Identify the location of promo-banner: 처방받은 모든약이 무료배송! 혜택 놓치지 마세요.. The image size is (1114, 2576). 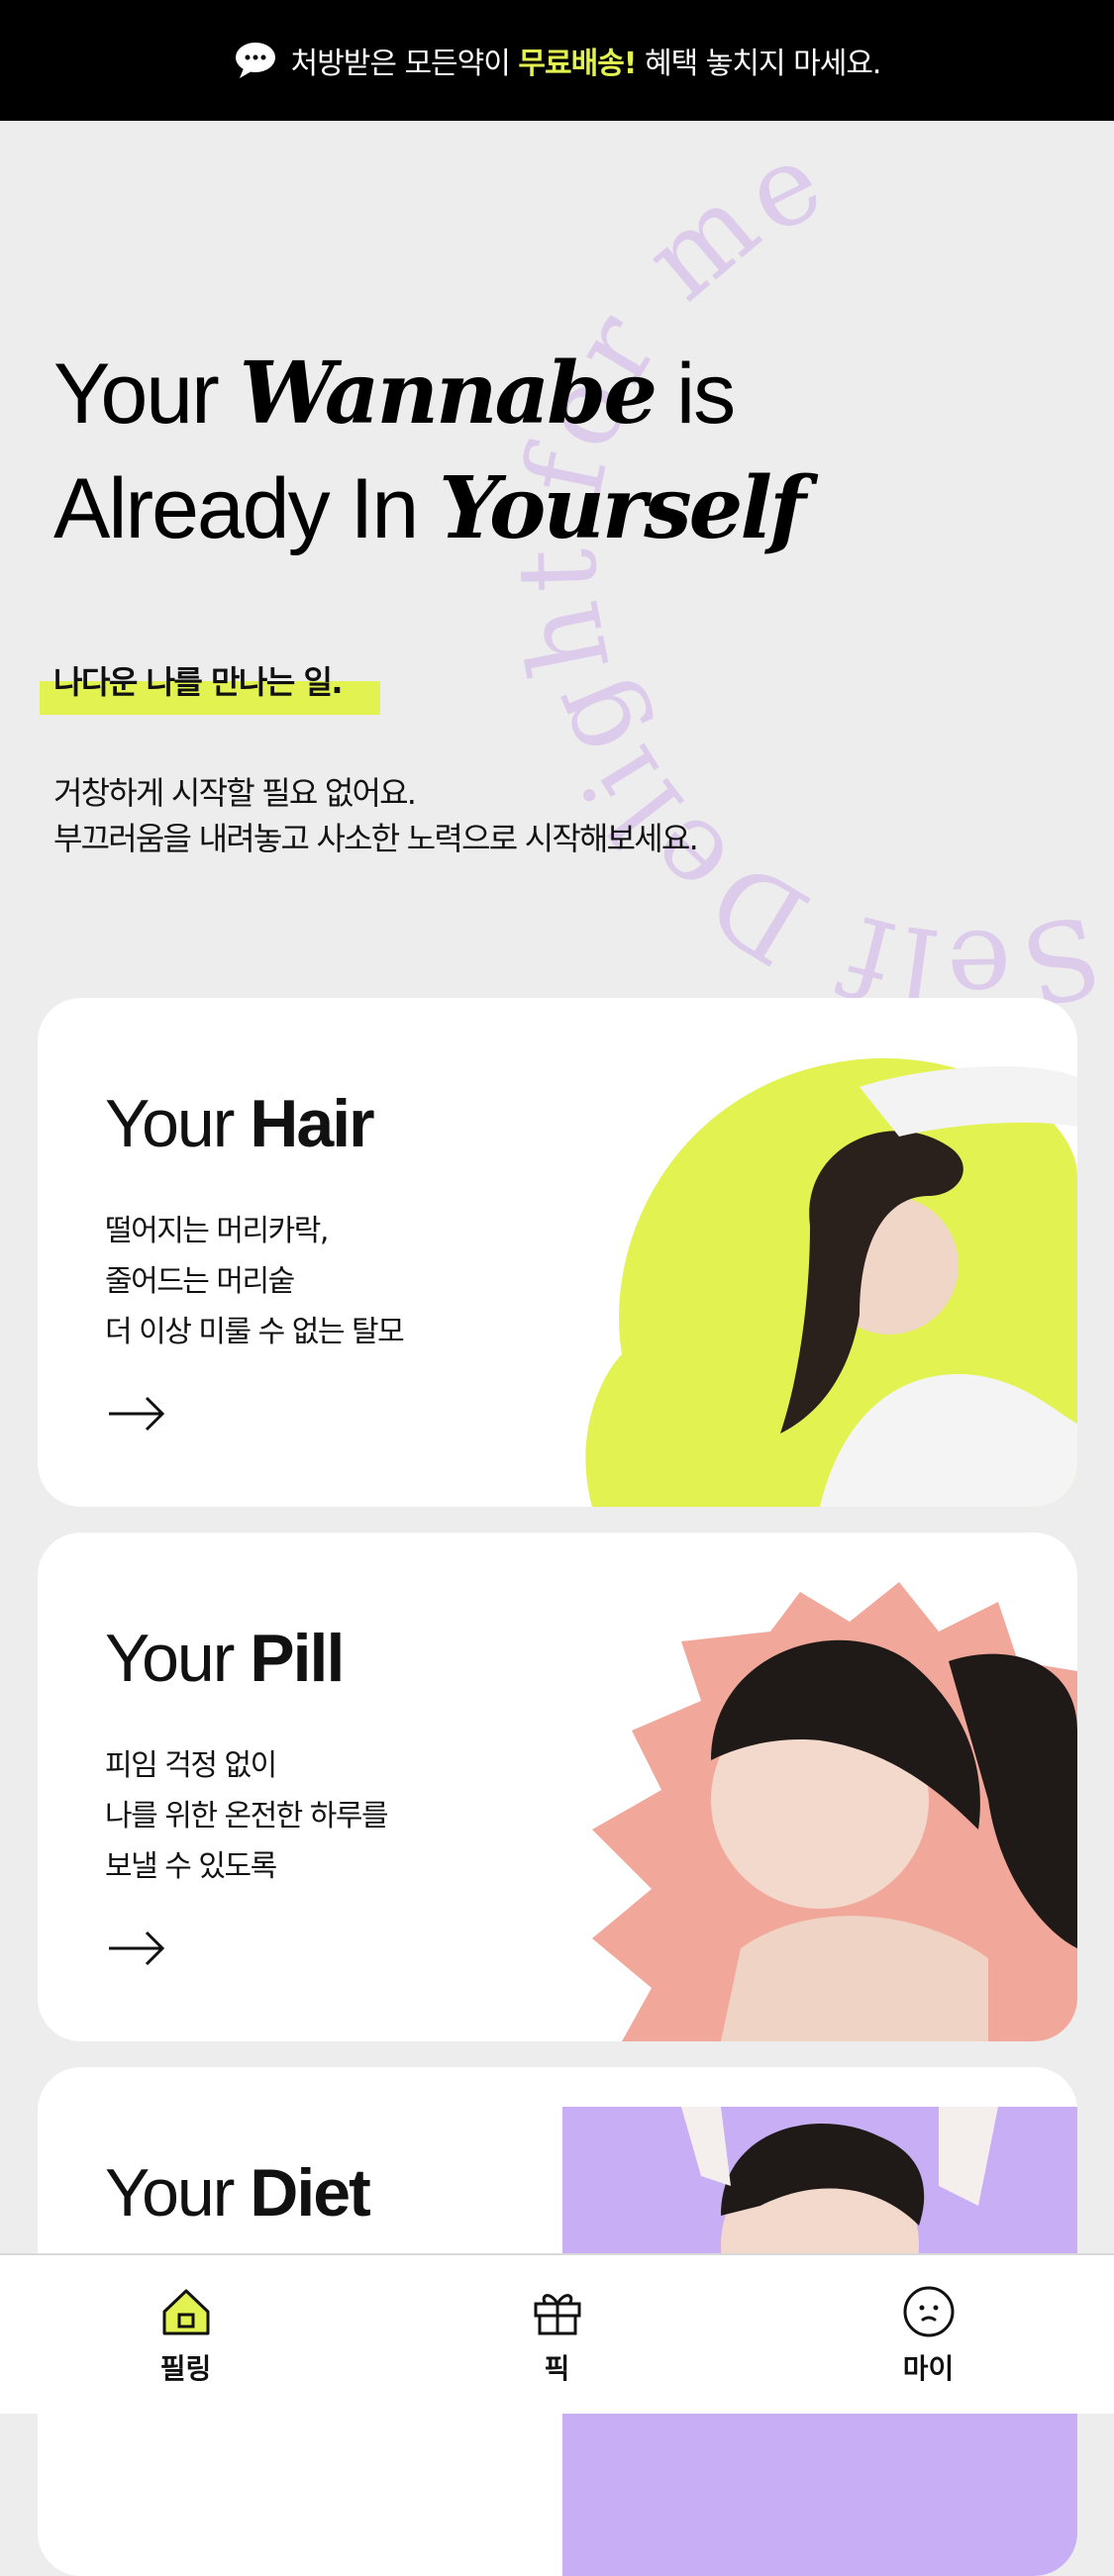
(557, 61).